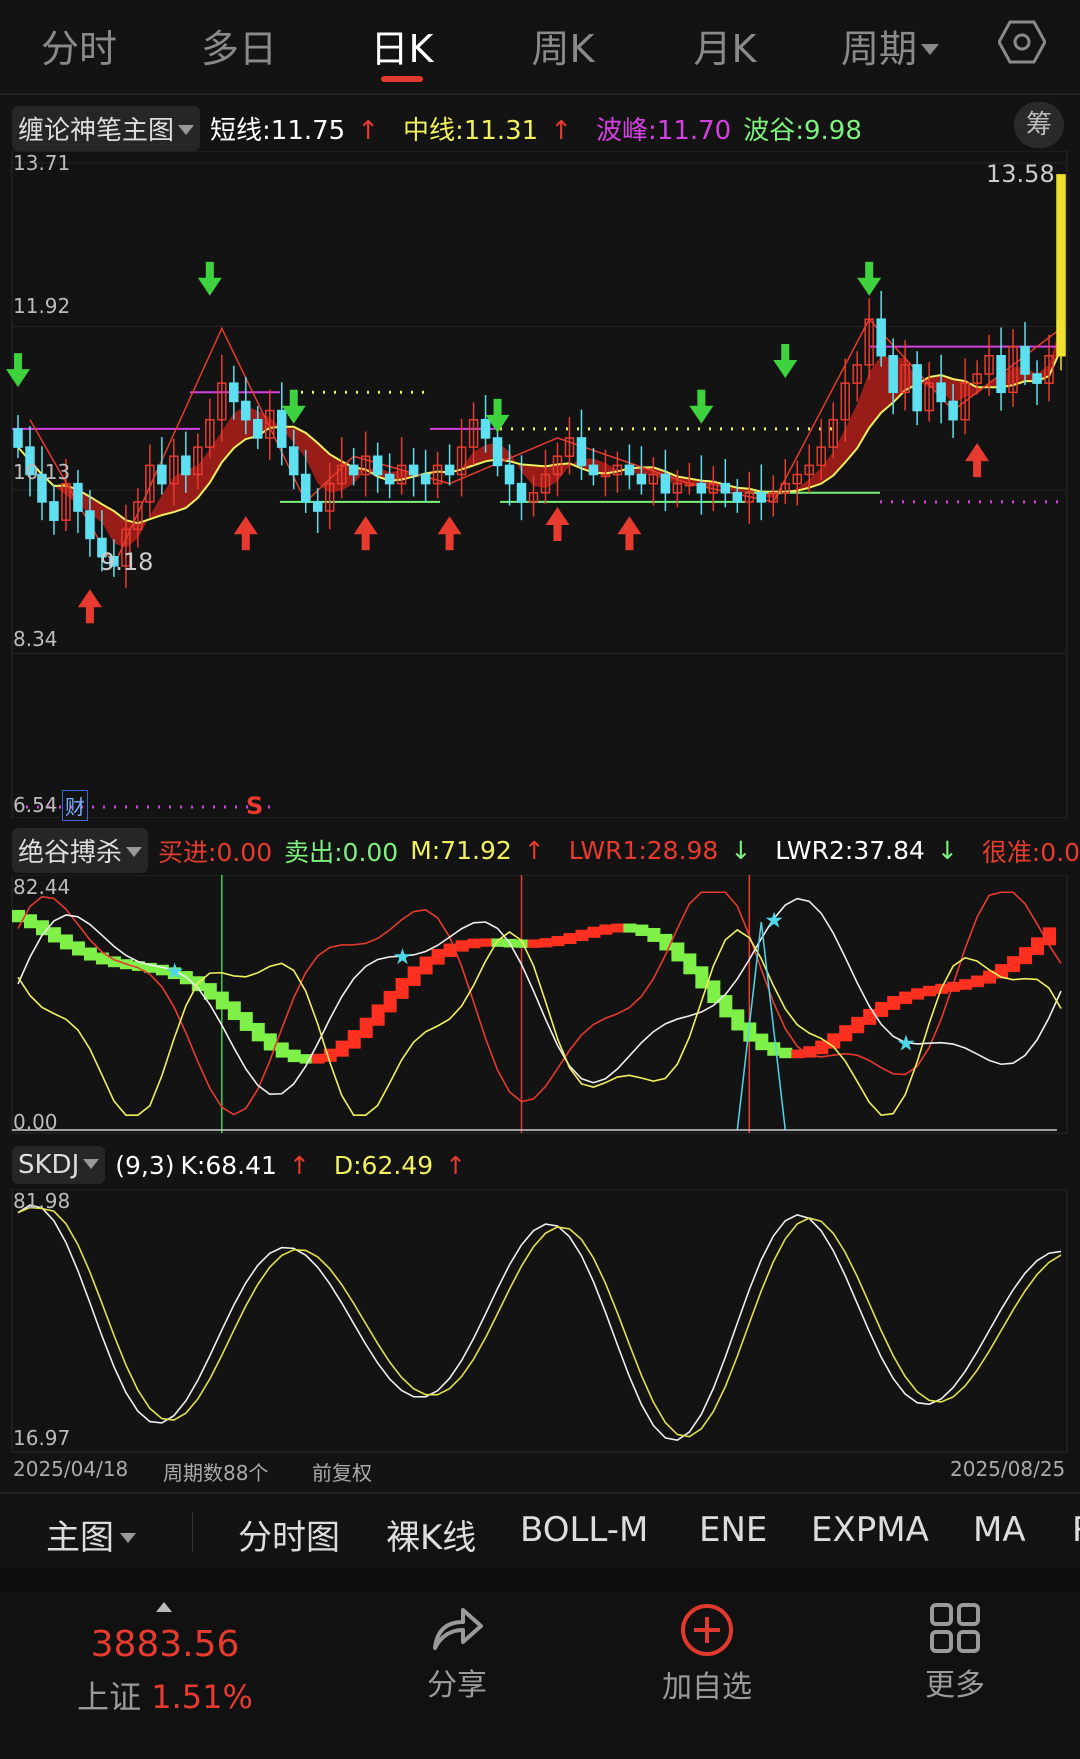  I want to click on add-watchlist-button: 加自选, so click(707, 1654).